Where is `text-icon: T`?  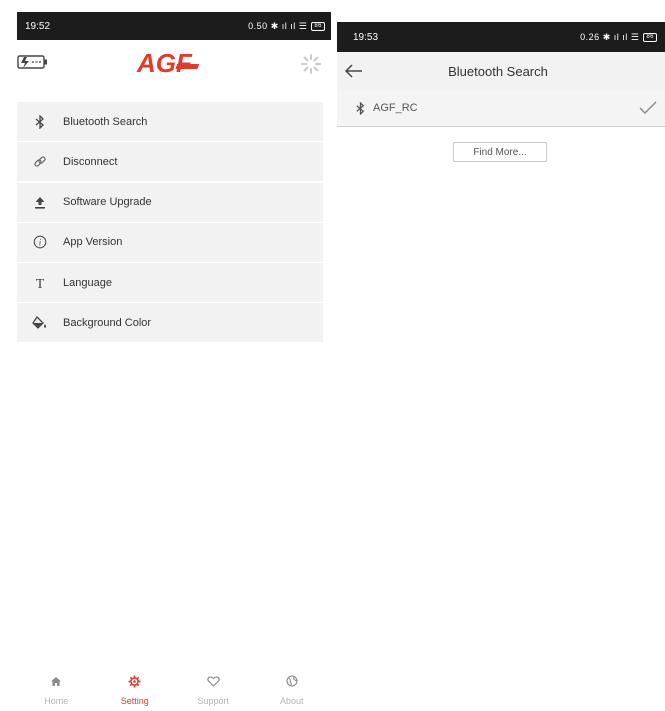 text-icon: T is located at coordinates (40, 283).